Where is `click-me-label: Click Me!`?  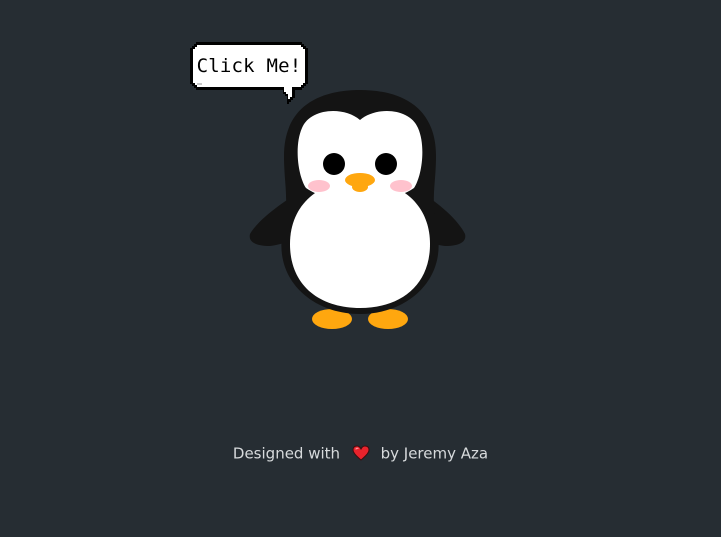 click-me-label: Click Me! is located at coordinates (249, 66).